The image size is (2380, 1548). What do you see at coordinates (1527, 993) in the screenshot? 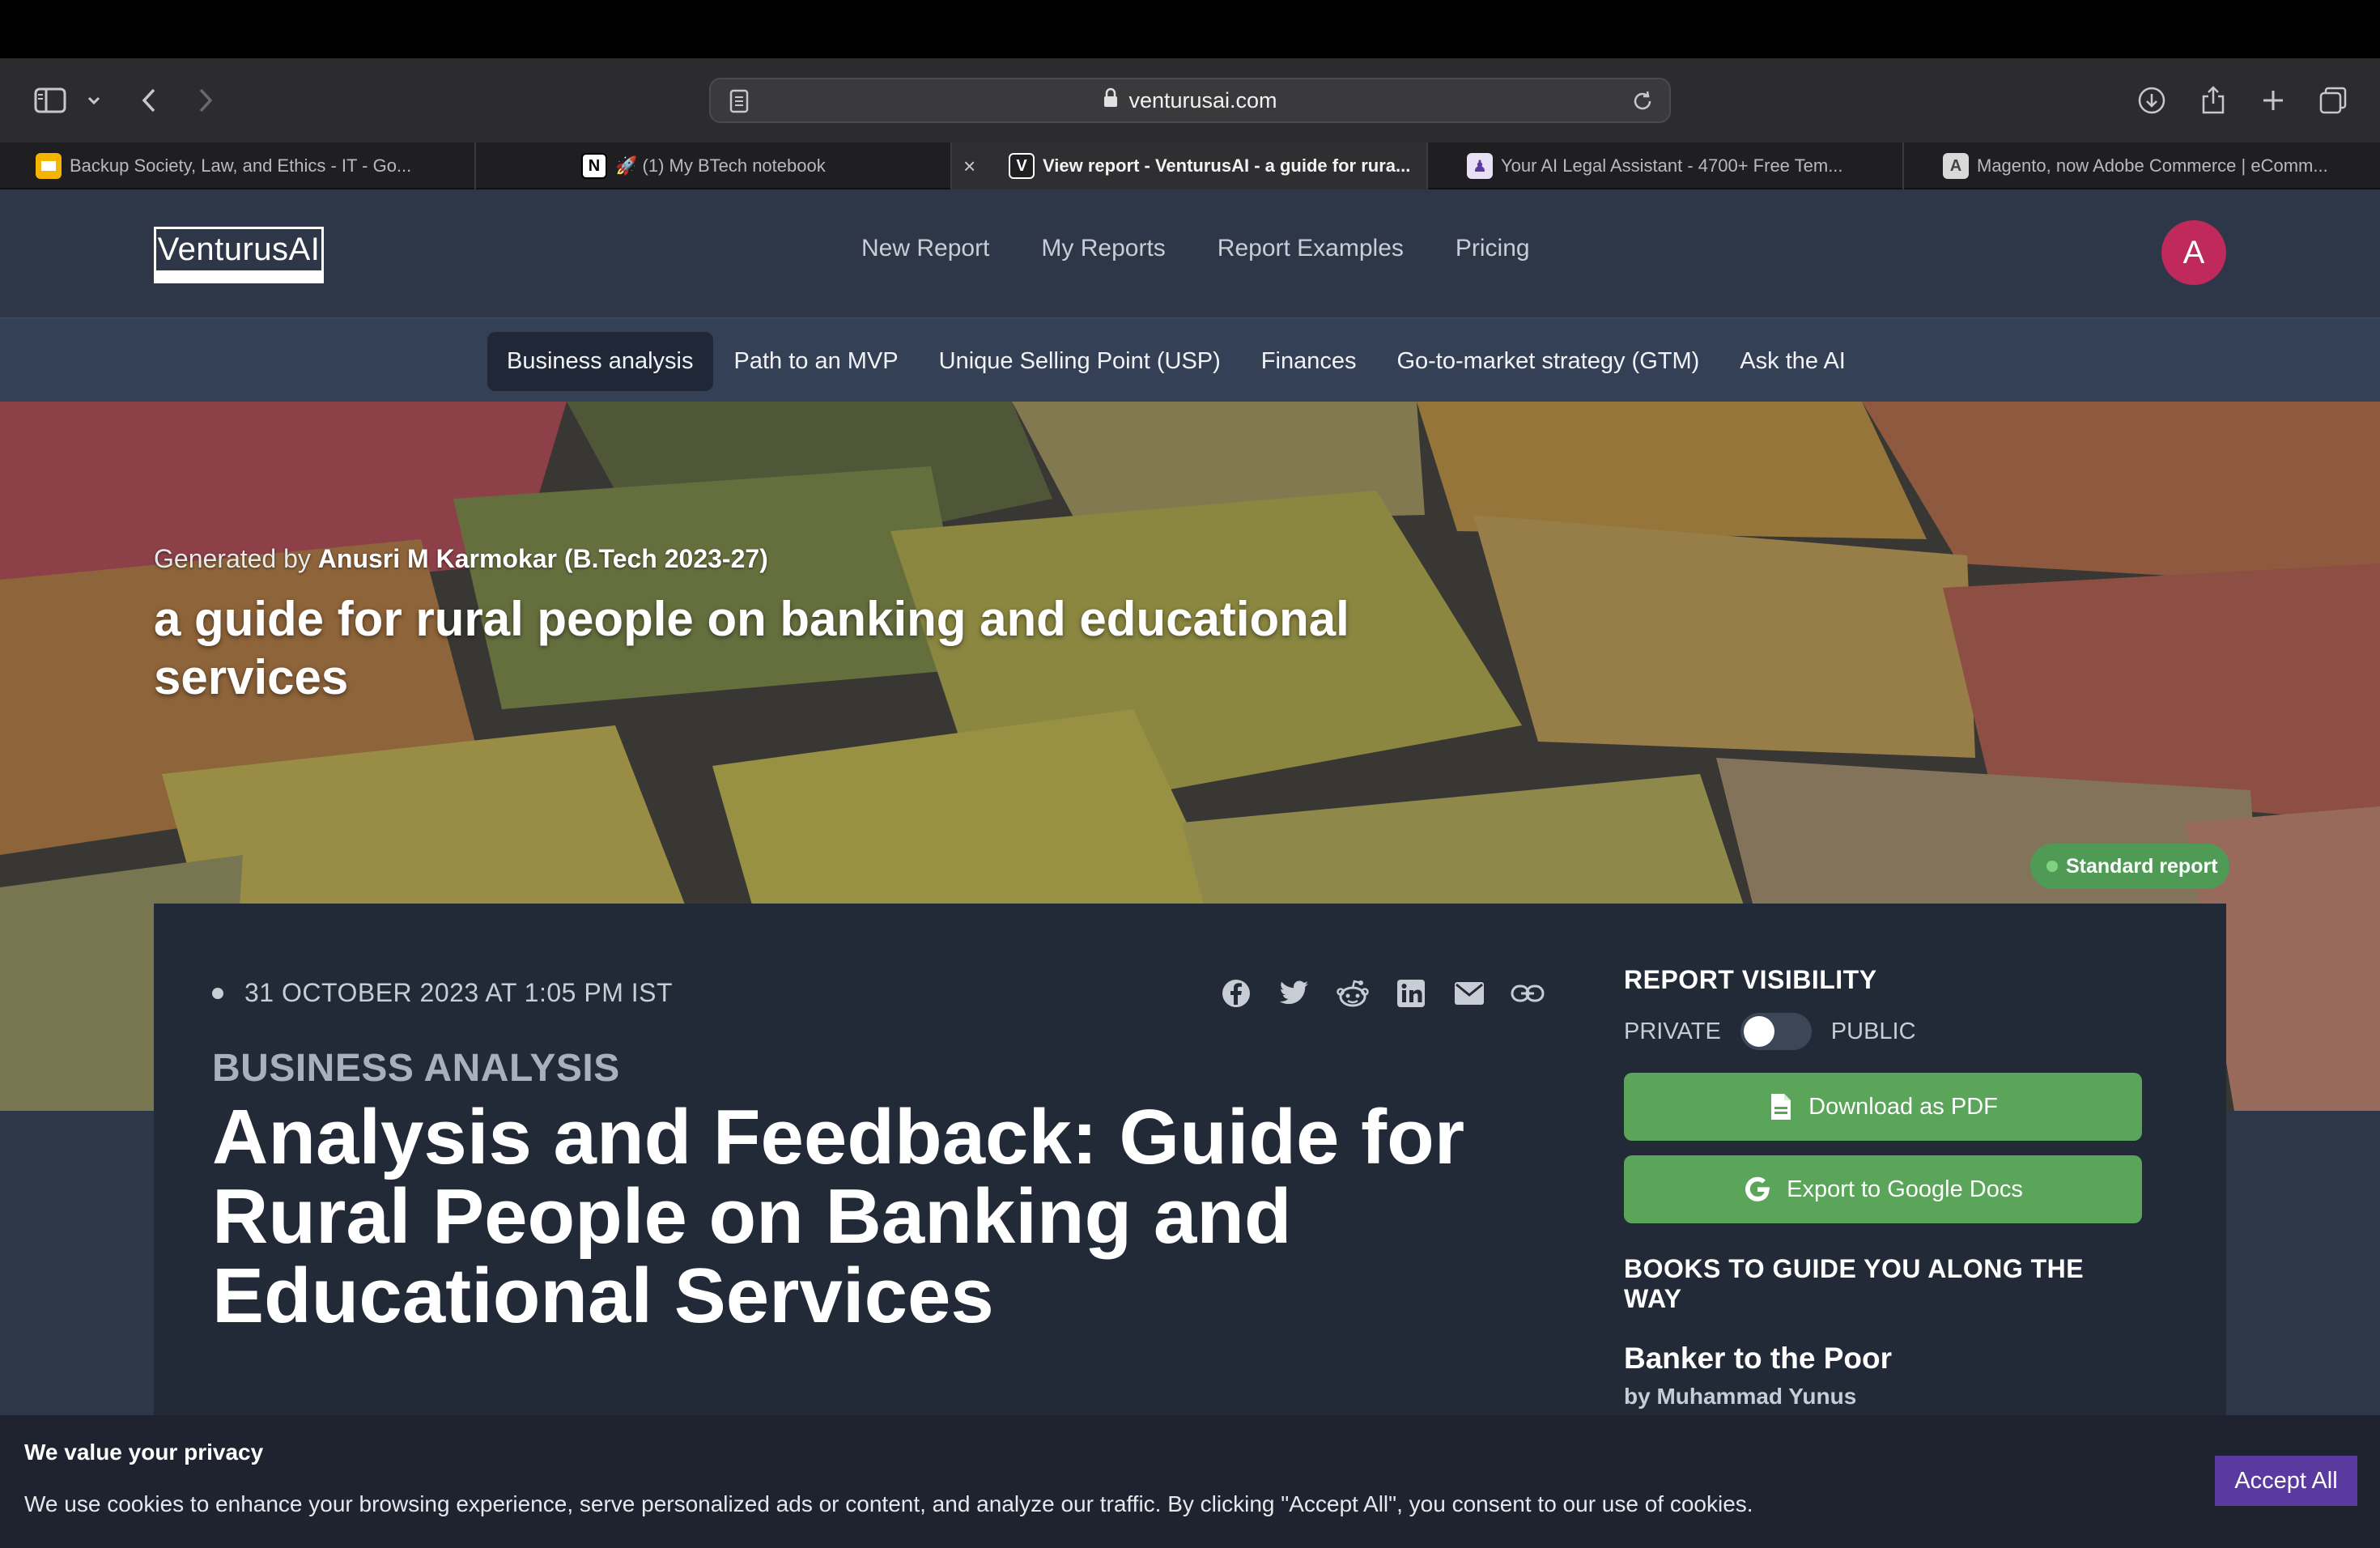
I see `copy-link-icon` at bounding box center [1527, 993].